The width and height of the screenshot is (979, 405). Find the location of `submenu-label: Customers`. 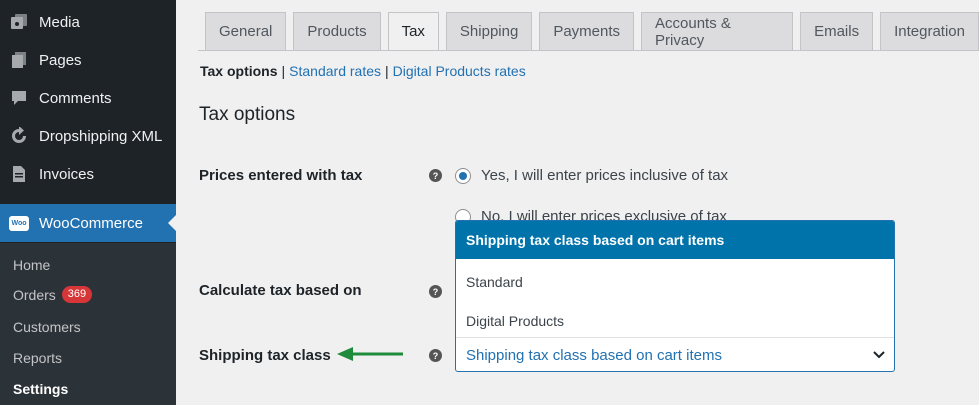

submenu-label: Customers is located at coordinates (47, 327).